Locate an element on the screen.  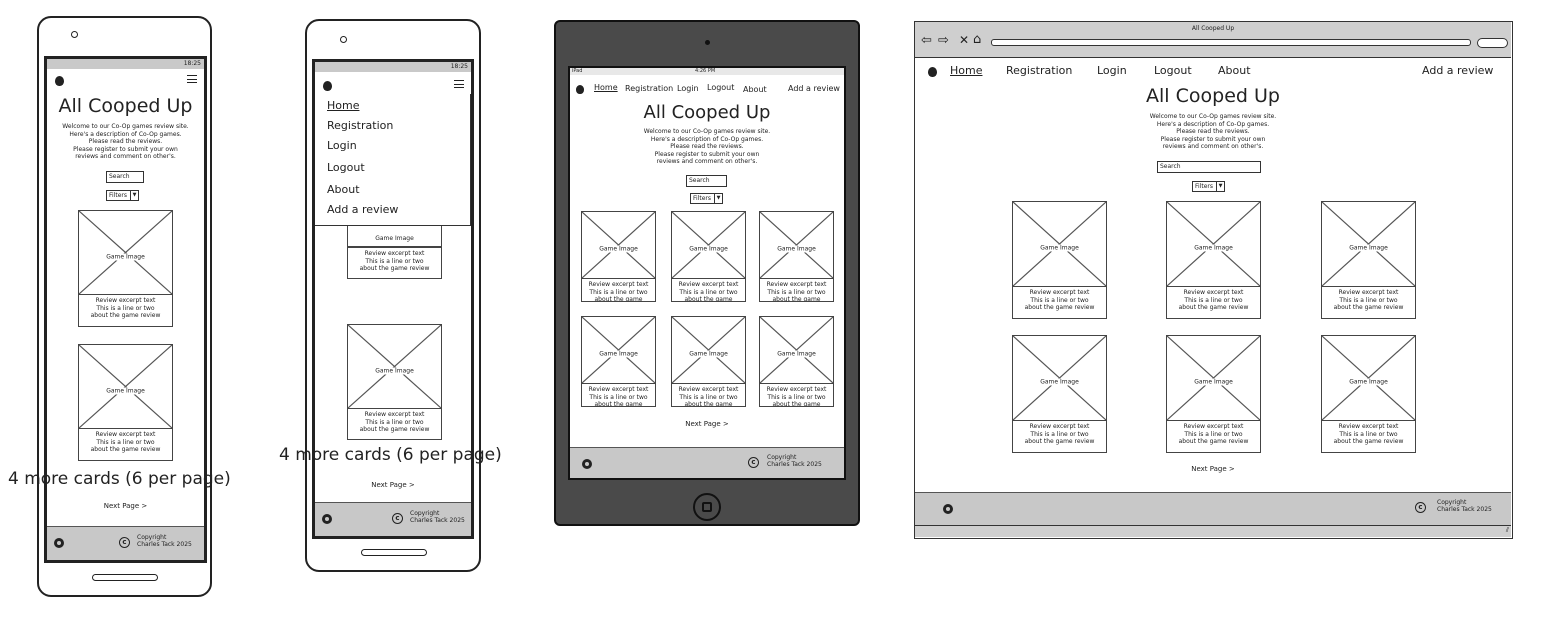
close-icon: ✕ is located at coordinates (964, 40).